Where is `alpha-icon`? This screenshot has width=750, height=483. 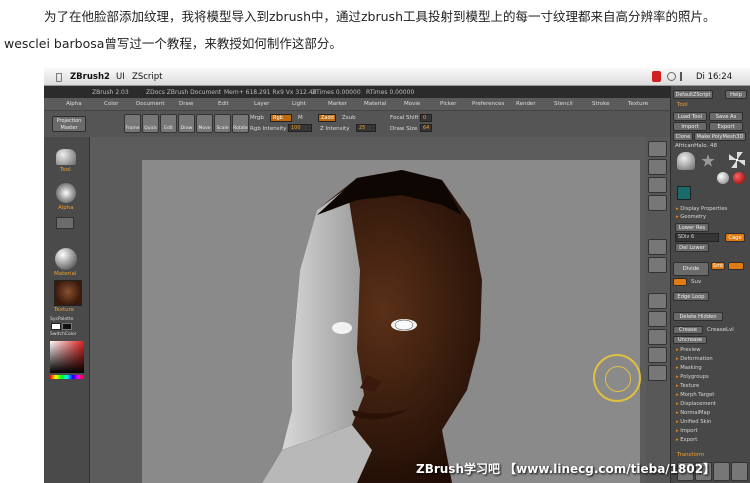 alpha-icon is located at coordinates (66, 193).